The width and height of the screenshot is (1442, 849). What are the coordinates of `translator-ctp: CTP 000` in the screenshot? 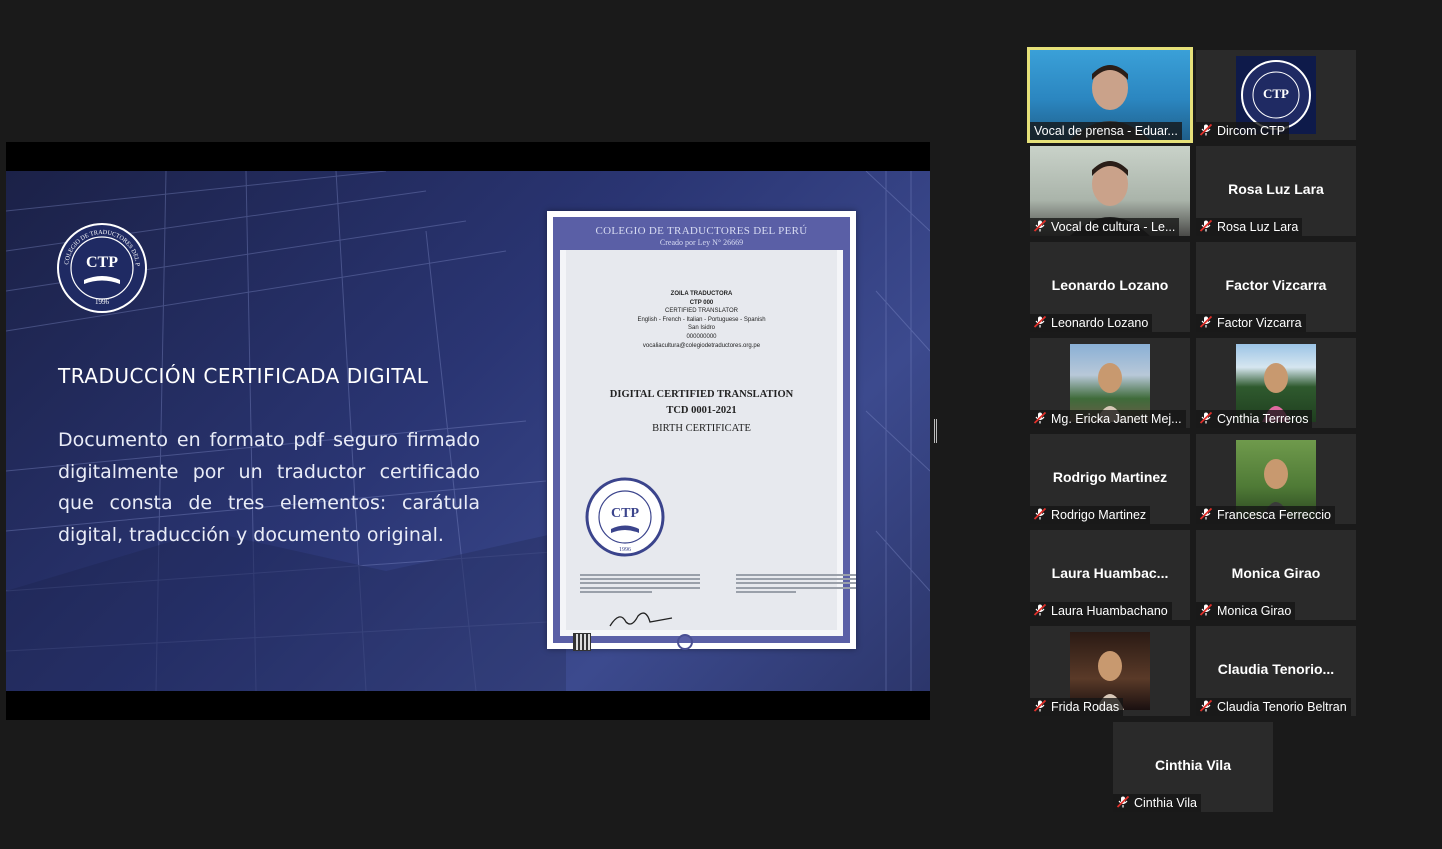 It's located at (701, 302).